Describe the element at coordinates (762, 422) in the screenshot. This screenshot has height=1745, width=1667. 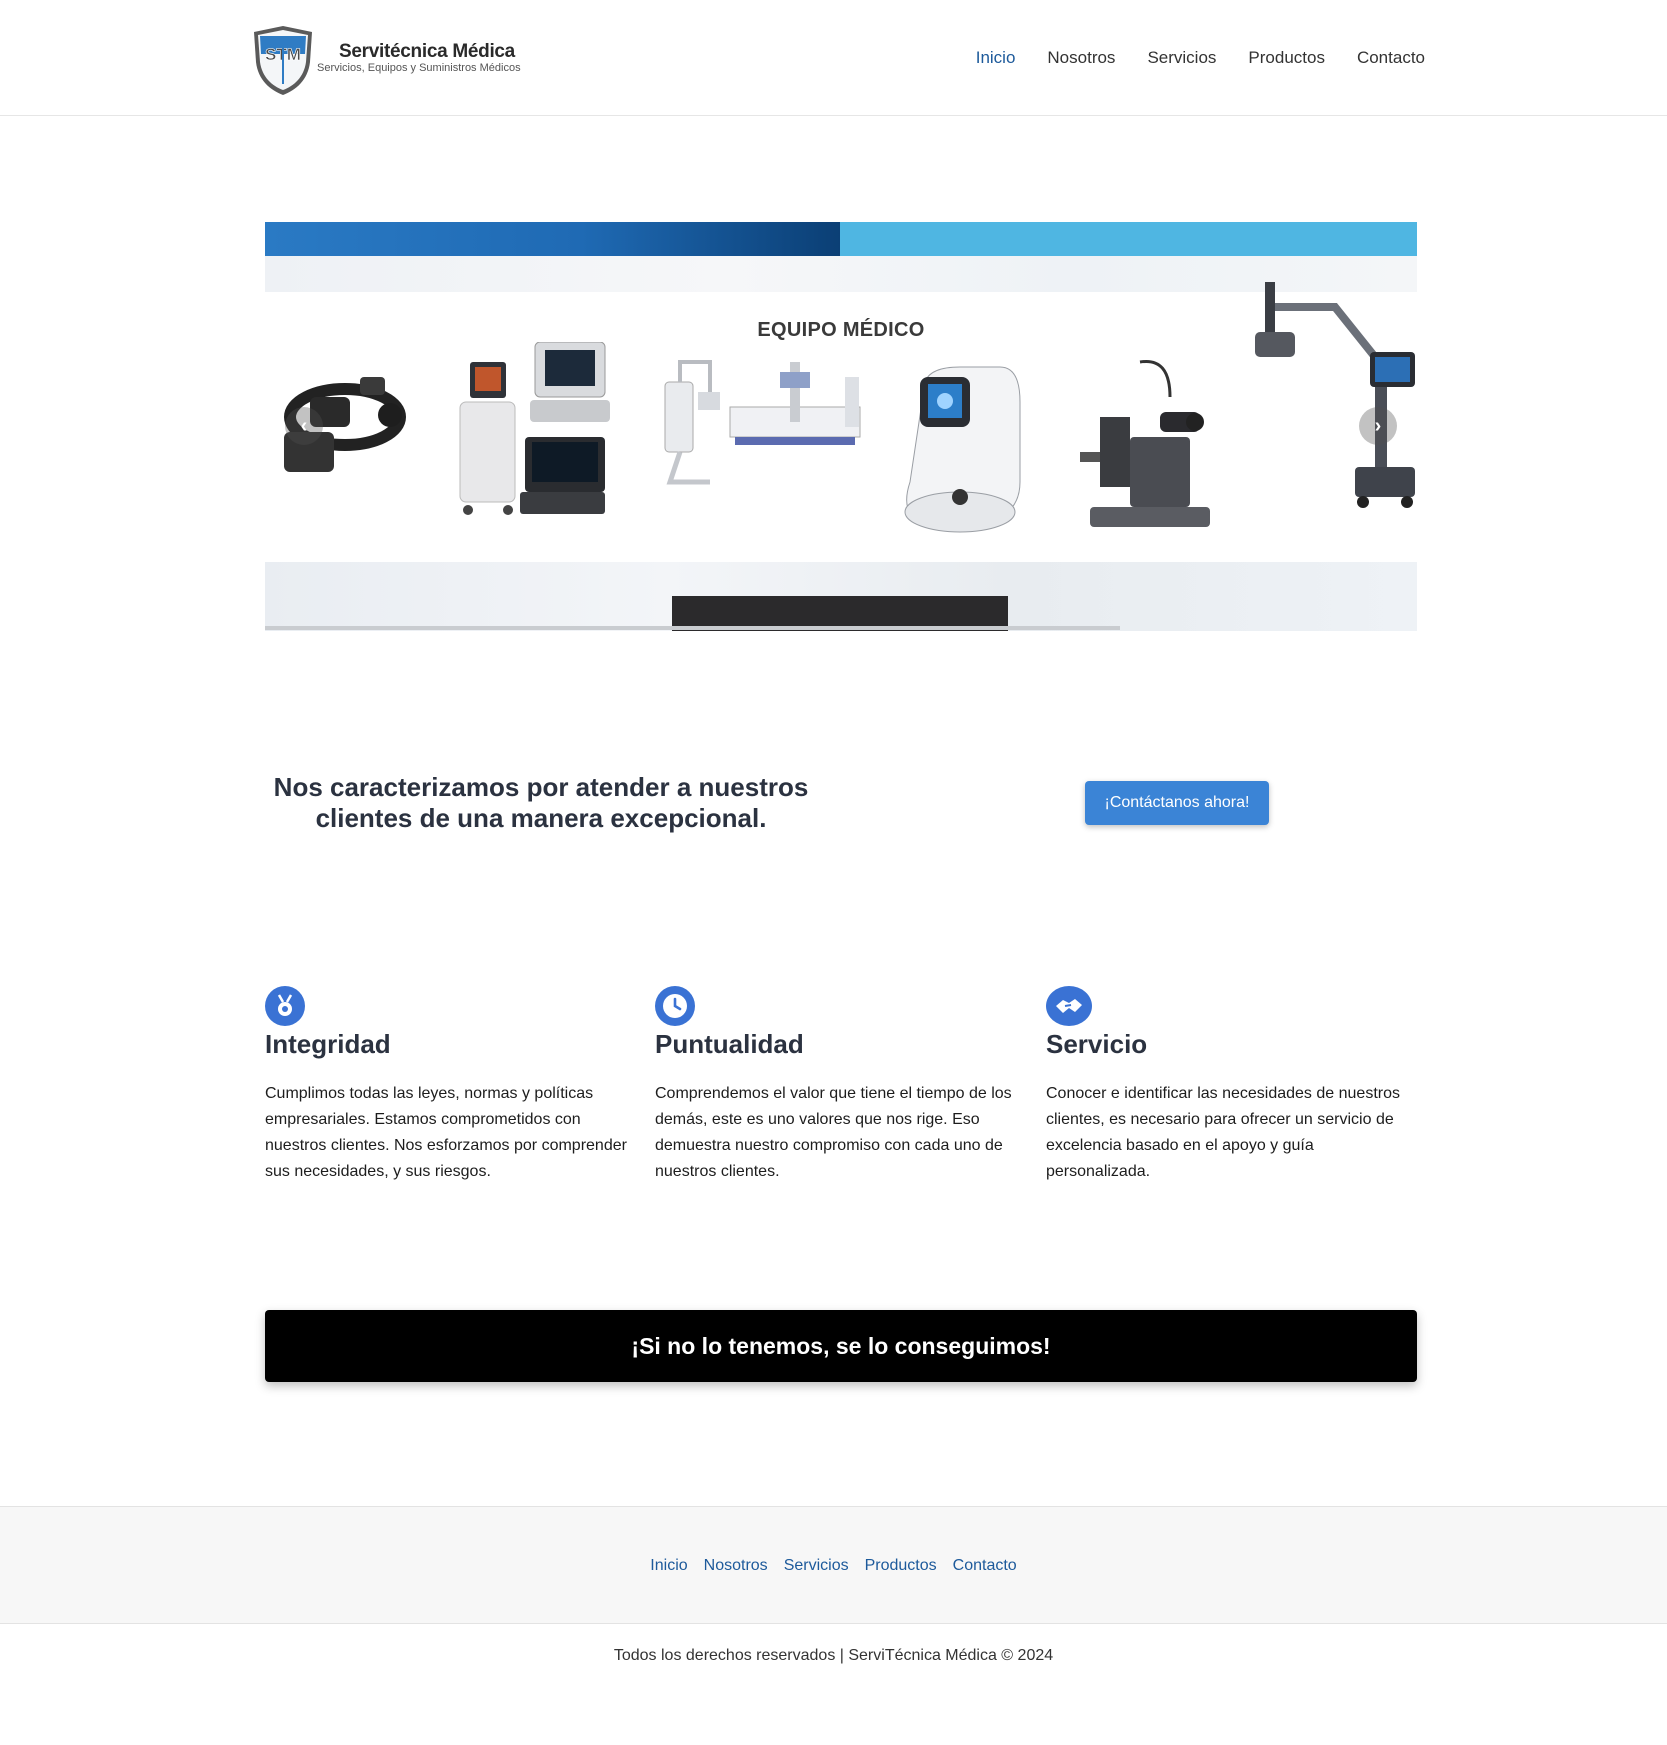
I see `xray-image` at that location.